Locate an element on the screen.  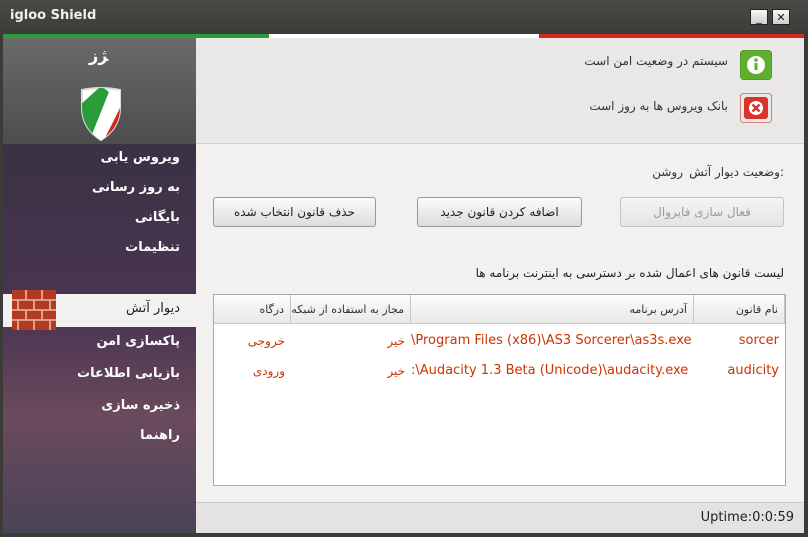
sidebar-item-data-recovery: بازیابی اطلاعات is located at coordinates (128, 373).